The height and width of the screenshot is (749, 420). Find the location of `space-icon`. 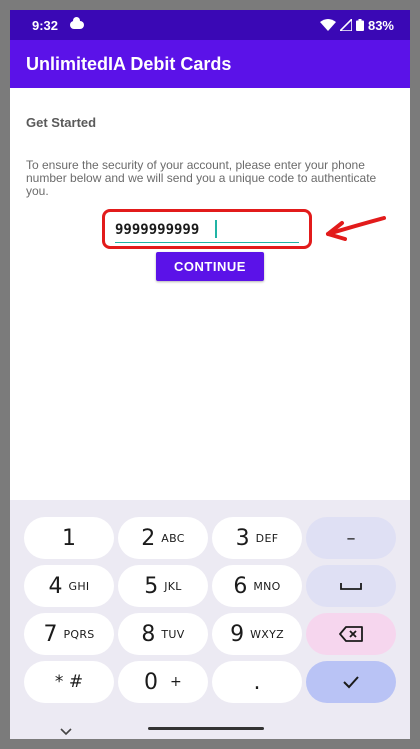

space-icon is located at coordinates (351, 586).